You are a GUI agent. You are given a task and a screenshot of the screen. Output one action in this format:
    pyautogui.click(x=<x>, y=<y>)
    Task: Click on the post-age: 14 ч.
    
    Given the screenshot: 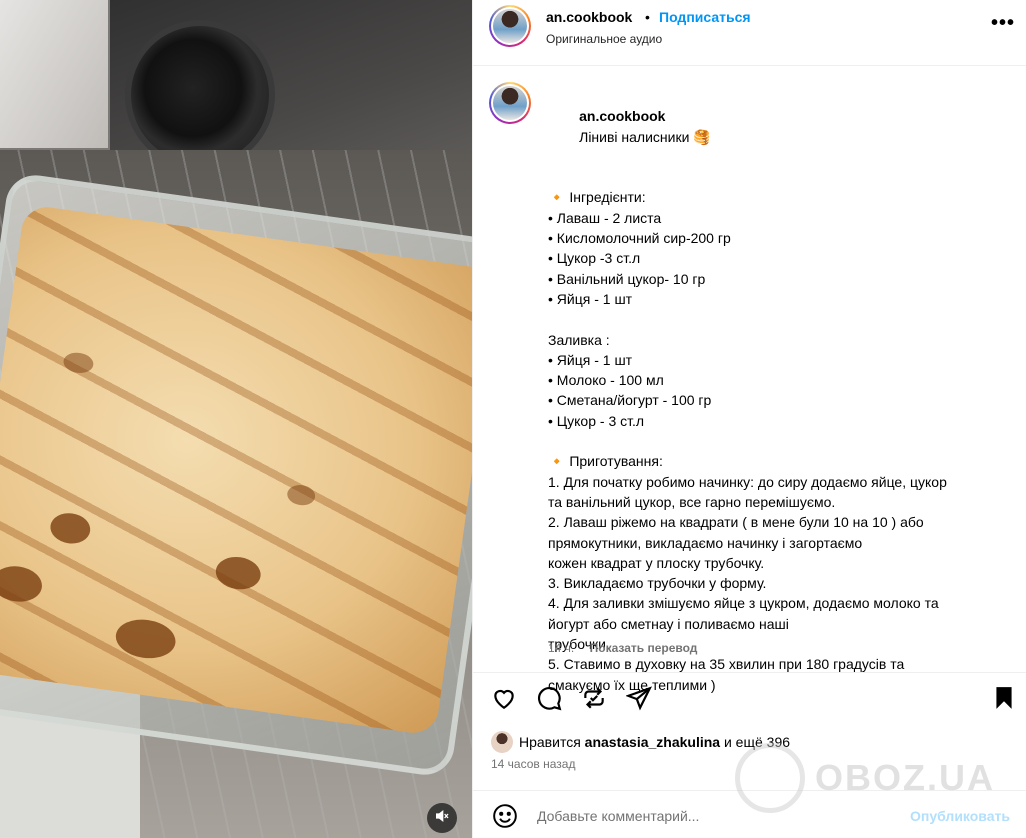 What is the action you would take?
    pyautogui.click(x=561, y=648)
    